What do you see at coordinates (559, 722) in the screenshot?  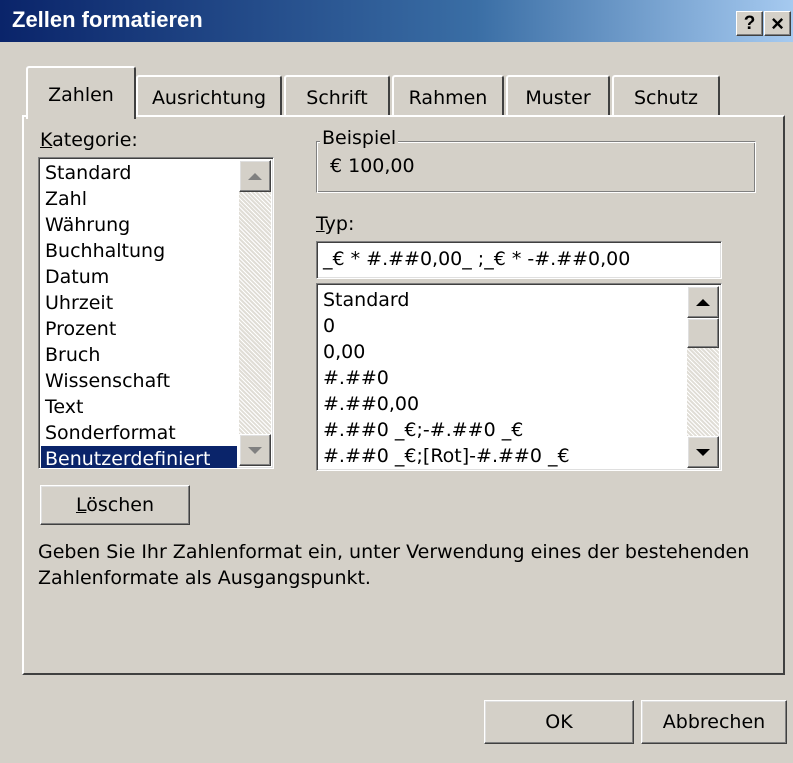 I see `ok-button: OK` at bounding box center [559, 722].